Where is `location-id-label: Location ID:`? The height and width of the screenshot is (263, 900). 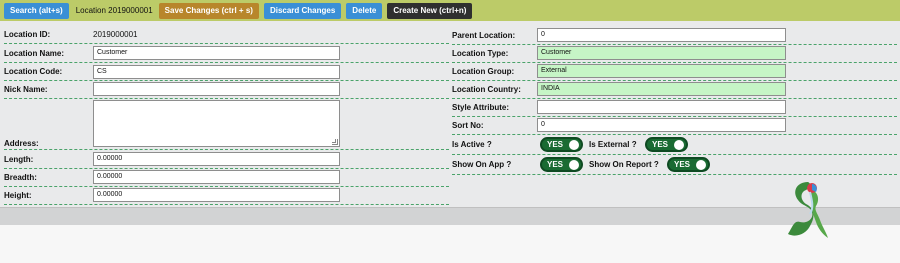 location-id-label: Location ID: is located at coordinates (27, 34).